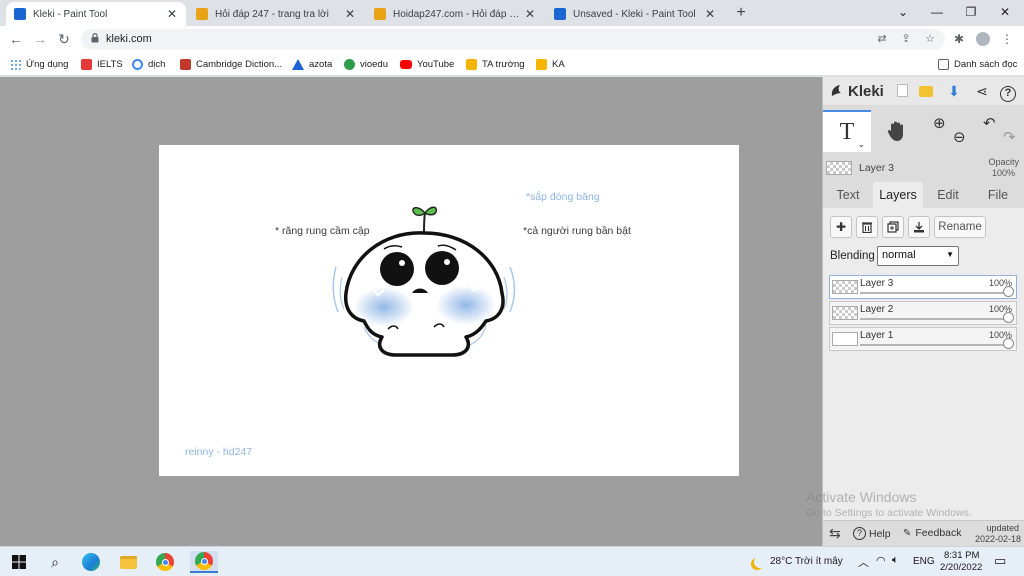 The width and height of the screenshot is (1024, 576). What do you see at coordinates (923, 287) in the screenshot?
I see `layer-row-3: Layer 3 100%` at bounding box center [923, 287].